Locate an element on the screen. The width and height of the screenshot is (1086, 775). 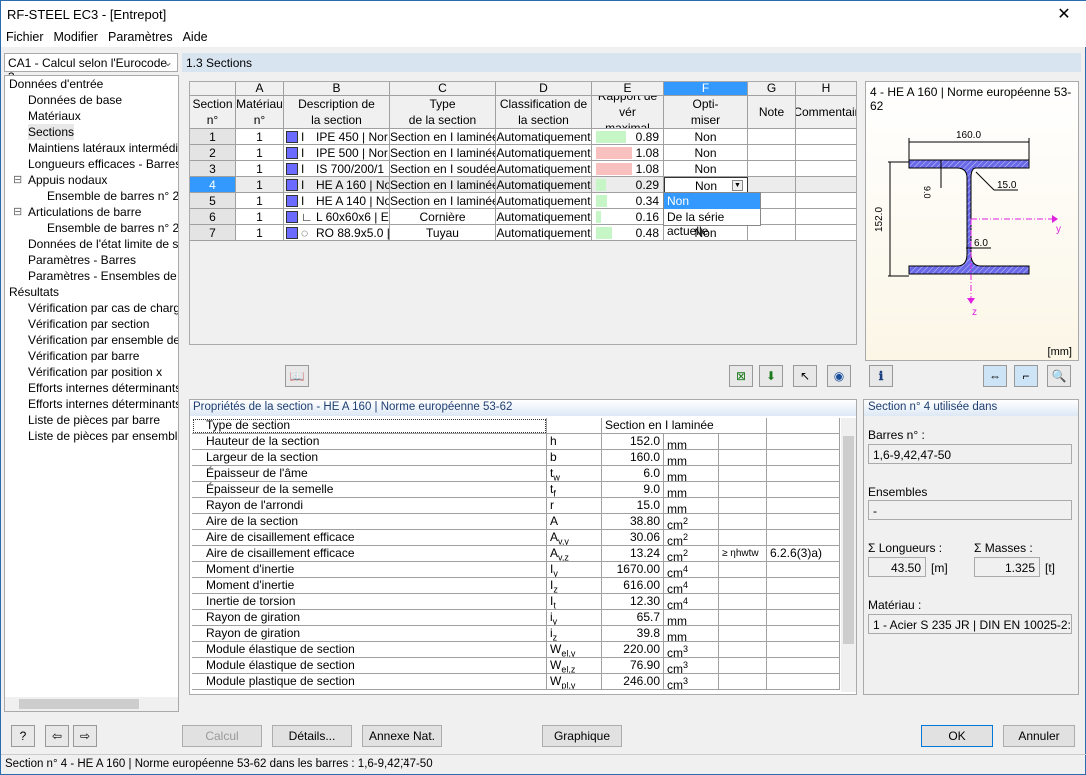
help-icon: ? is located at coordinates (23, 736).